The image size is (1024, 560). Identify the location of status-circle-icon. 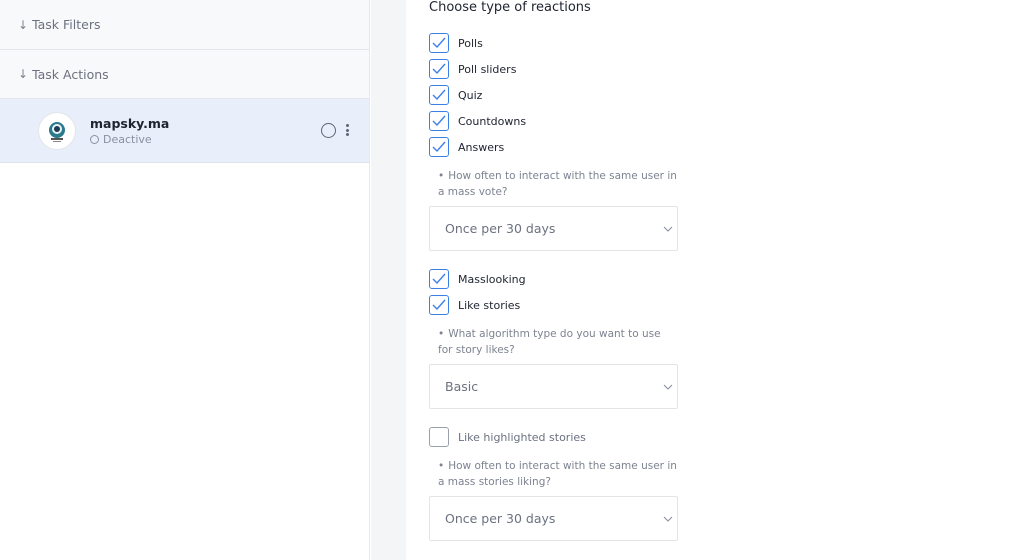
(94, 139).